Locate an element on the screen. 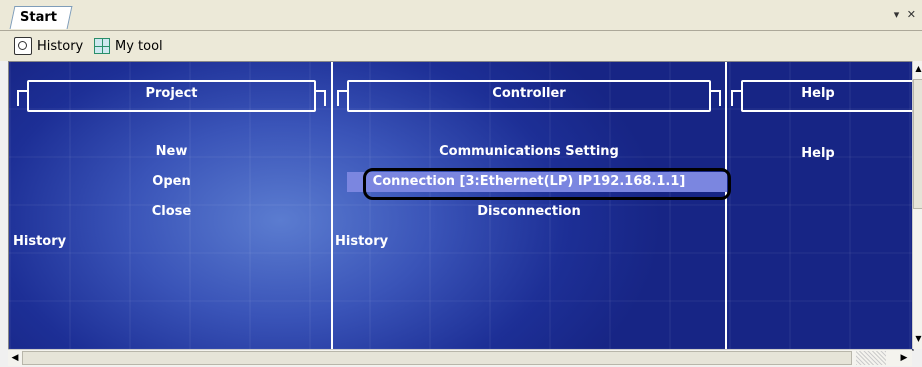 This screenshot has width=922, height=367. document-tab-strip: Start ▾ ✕ is located at coordinates (461, 15).